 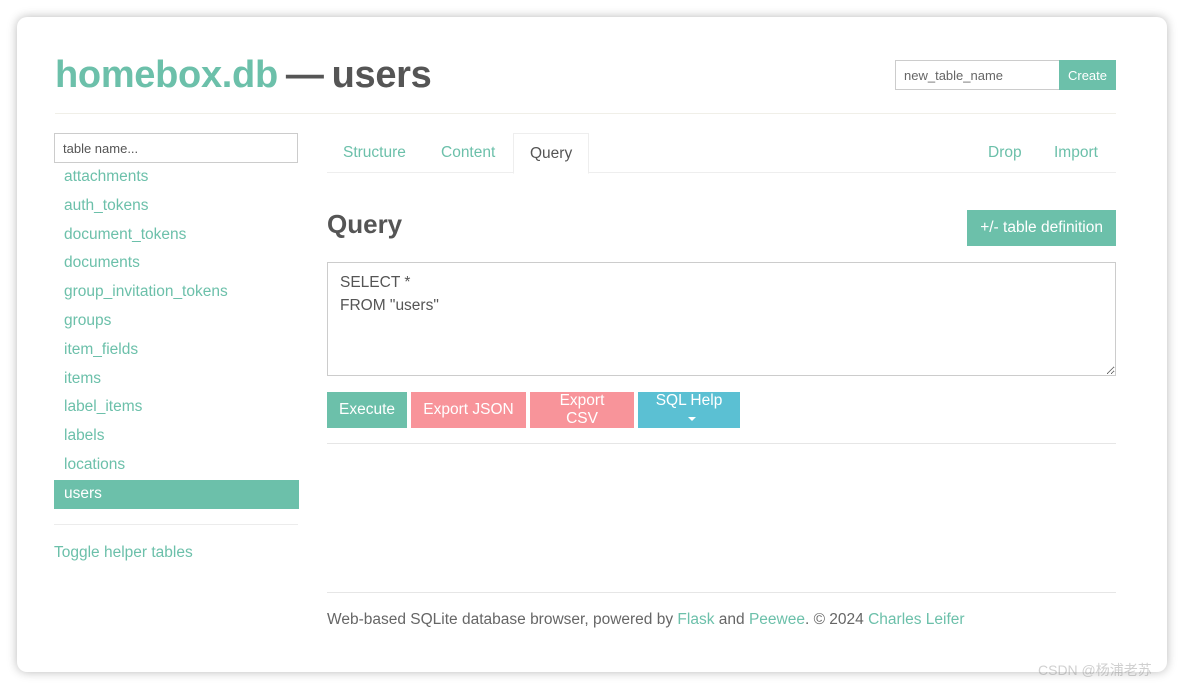 I want to click on table-link-auth-tokens: auth_tokens, so click(x=176, y=206).